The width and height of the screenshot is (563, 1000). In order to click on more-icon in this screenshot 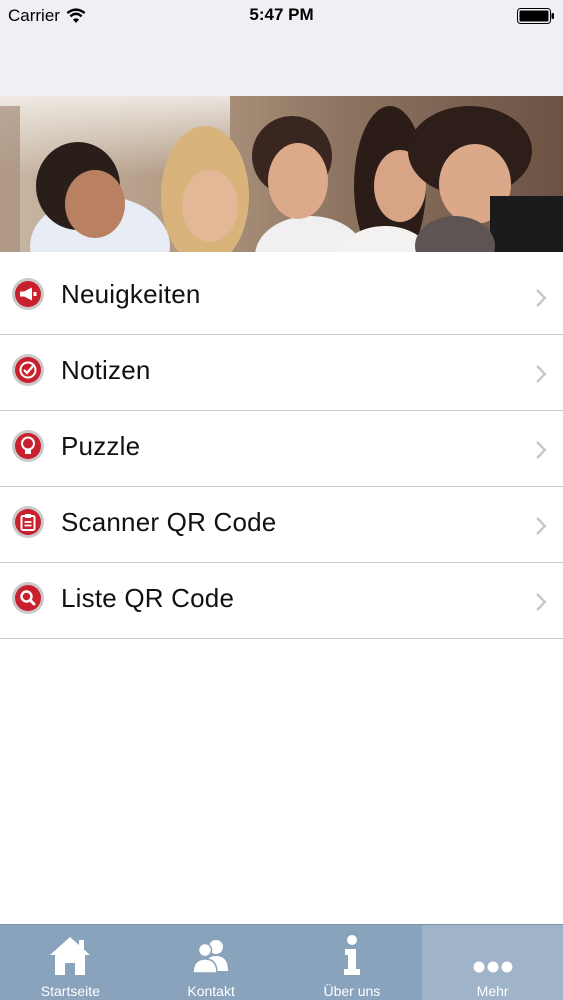, I will do `click(493, 967)`.